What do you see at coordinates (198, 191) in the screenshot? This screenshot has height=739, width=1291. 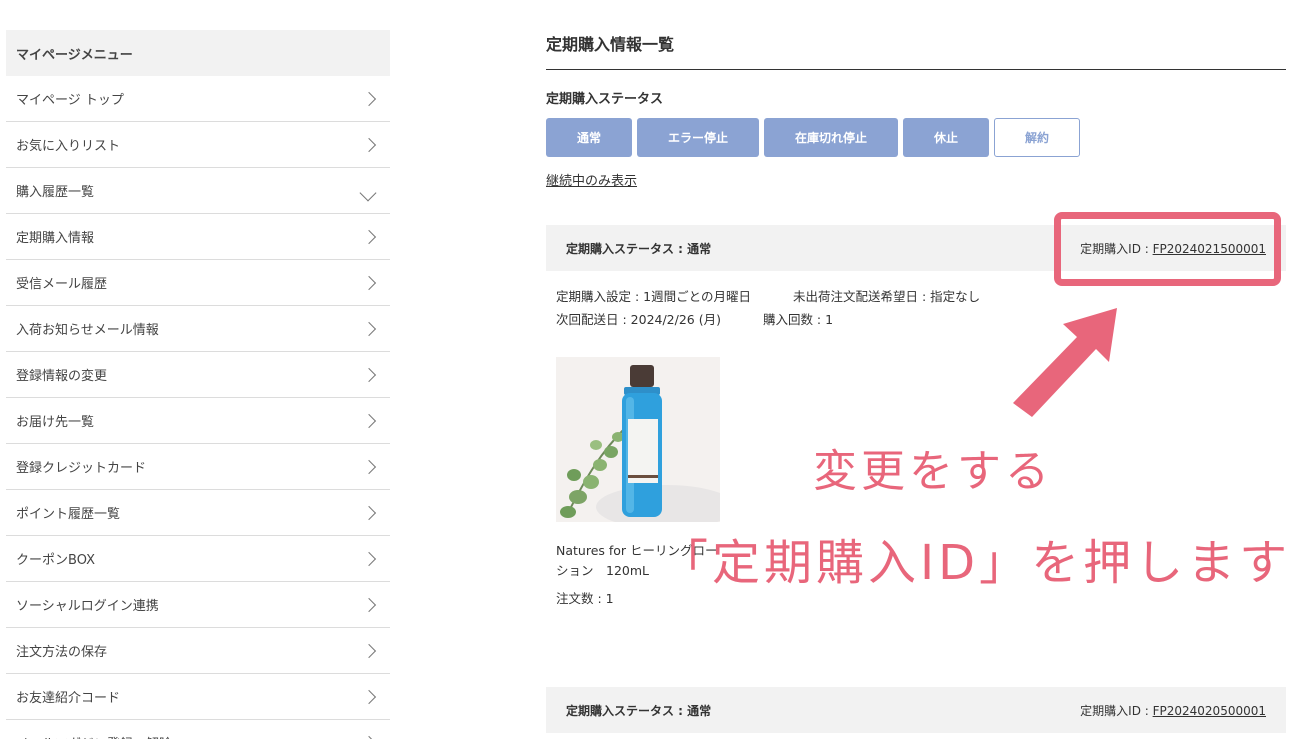 I see `sidebar-item: 購入履歴一覧` at bounding box center [198, 191].